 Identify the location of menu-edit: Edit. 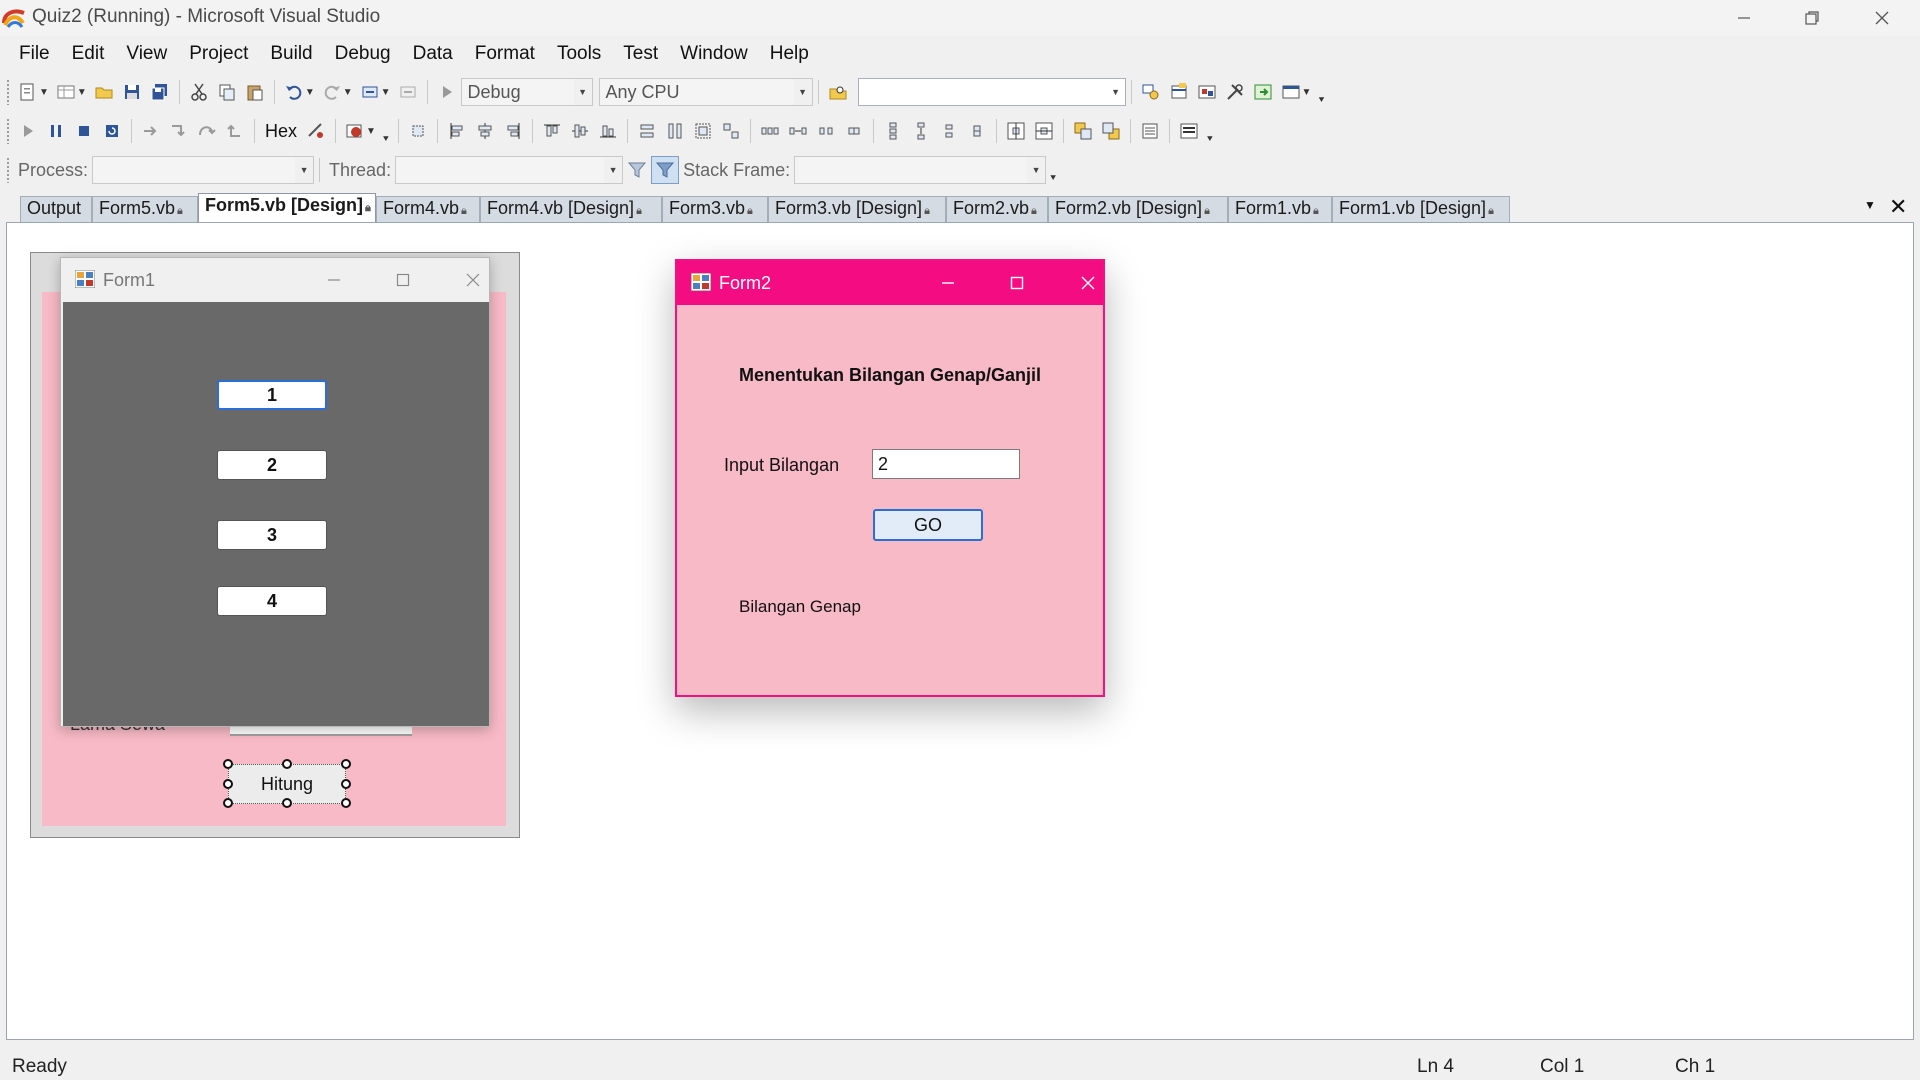
(88, 54).